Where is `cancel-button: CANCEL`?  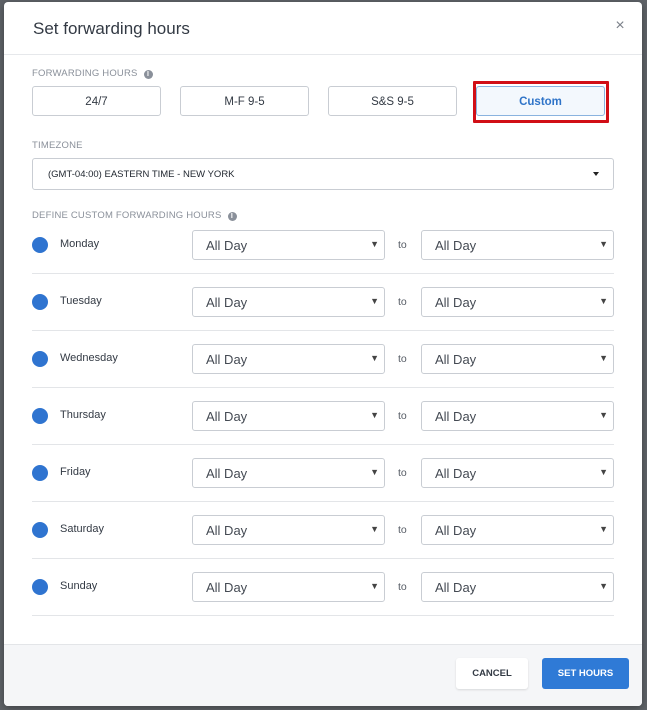 cancel-button: CANCEL is located at coordinates (492, 673).